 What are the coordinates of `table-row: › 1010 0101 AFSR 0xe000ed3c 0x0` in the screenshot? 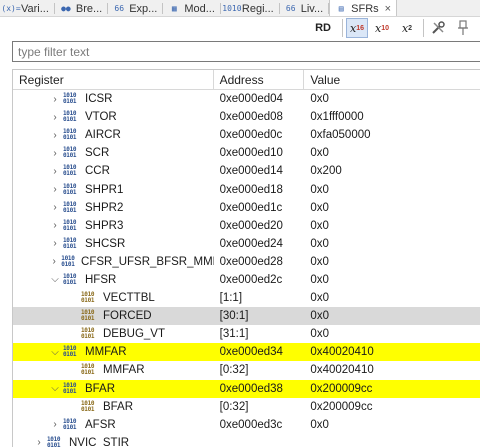 It's located at (246, 425).